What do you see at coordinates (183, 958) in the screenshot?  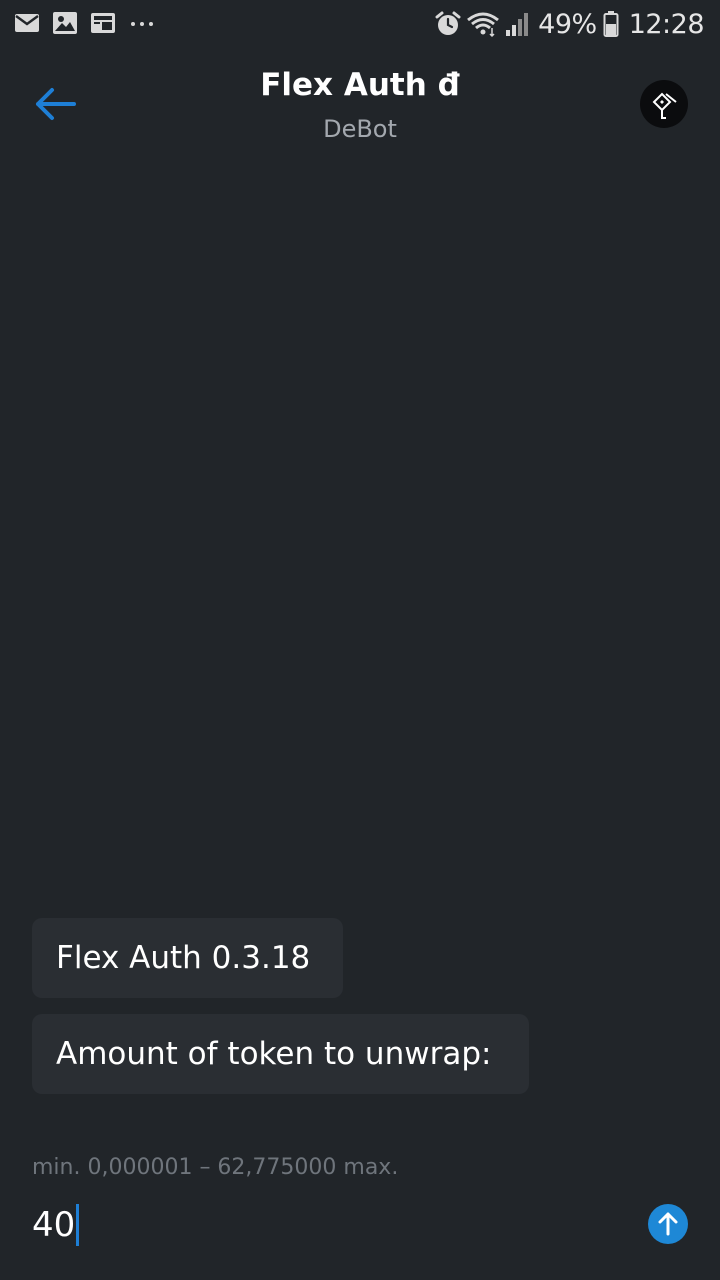 I see `message-text: Flex Auth 0.3.18` at bounding box center [183, 958].